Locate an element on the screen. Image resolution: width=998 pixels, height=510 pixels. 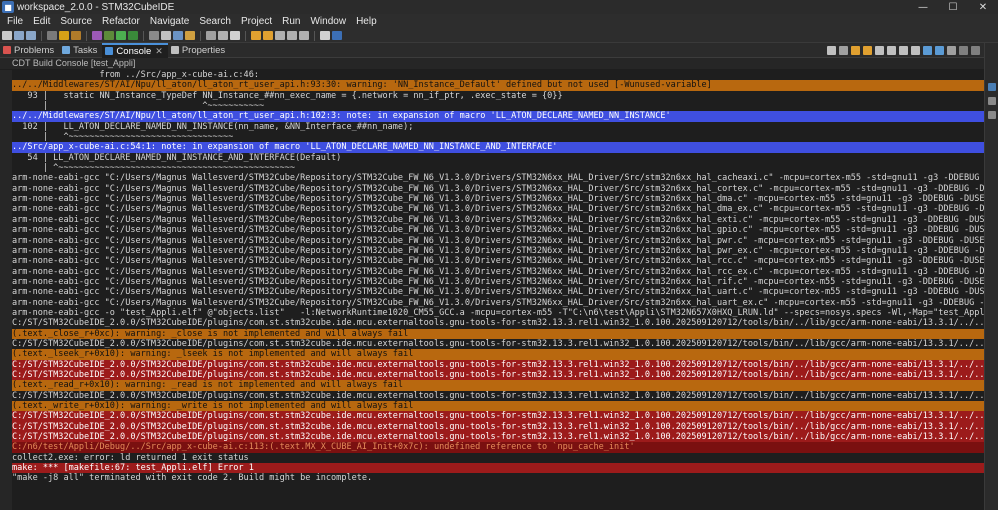
pin-console-icon is located at coordinates (903, 50).